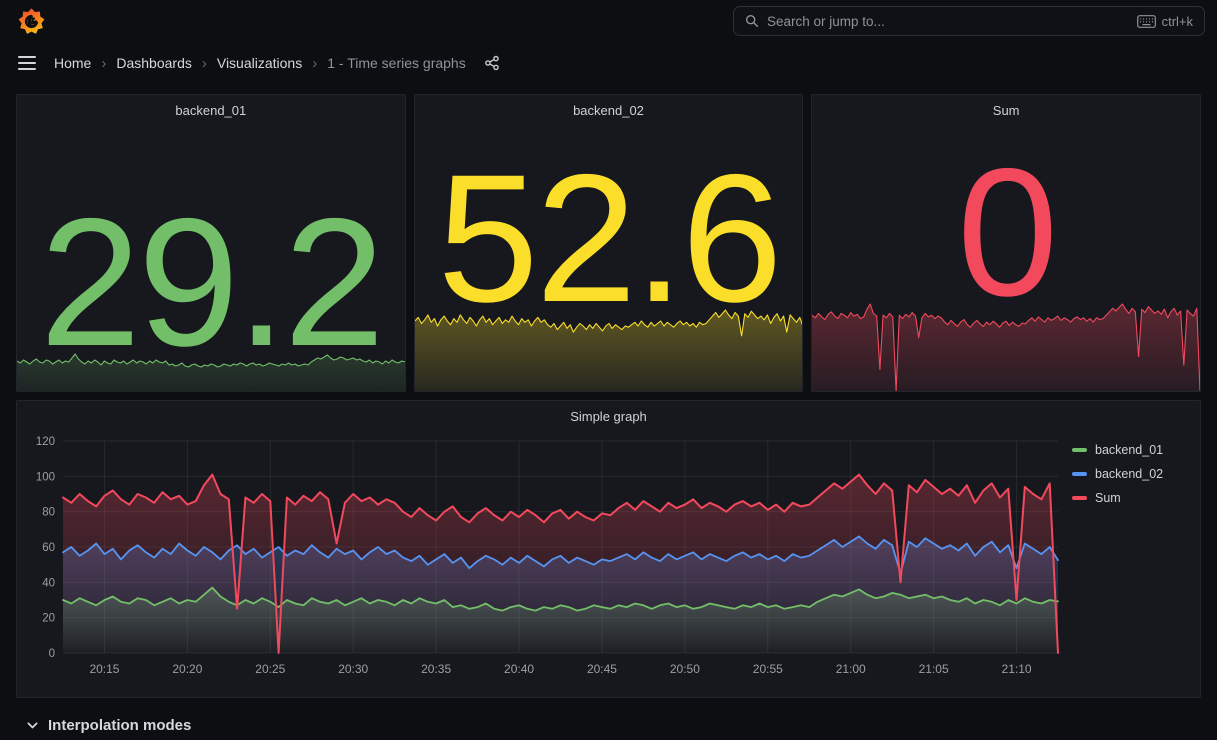 This screenshot has height=740, width=1217. I want to click on share-dashboard-button, so click(492, 63).